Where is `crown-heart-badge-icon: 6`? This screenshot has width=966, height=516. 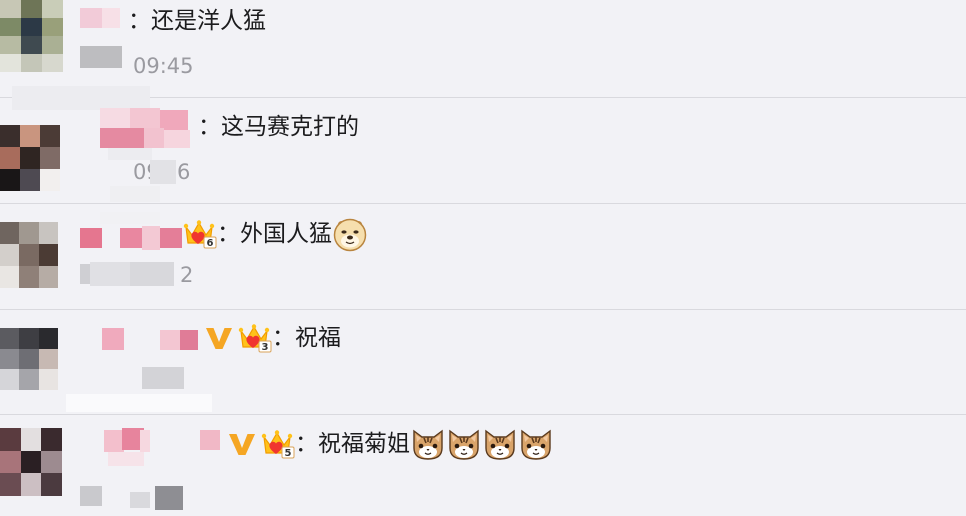
crown-heart-badge-icon: 6 is located at coordinates (200, 234).